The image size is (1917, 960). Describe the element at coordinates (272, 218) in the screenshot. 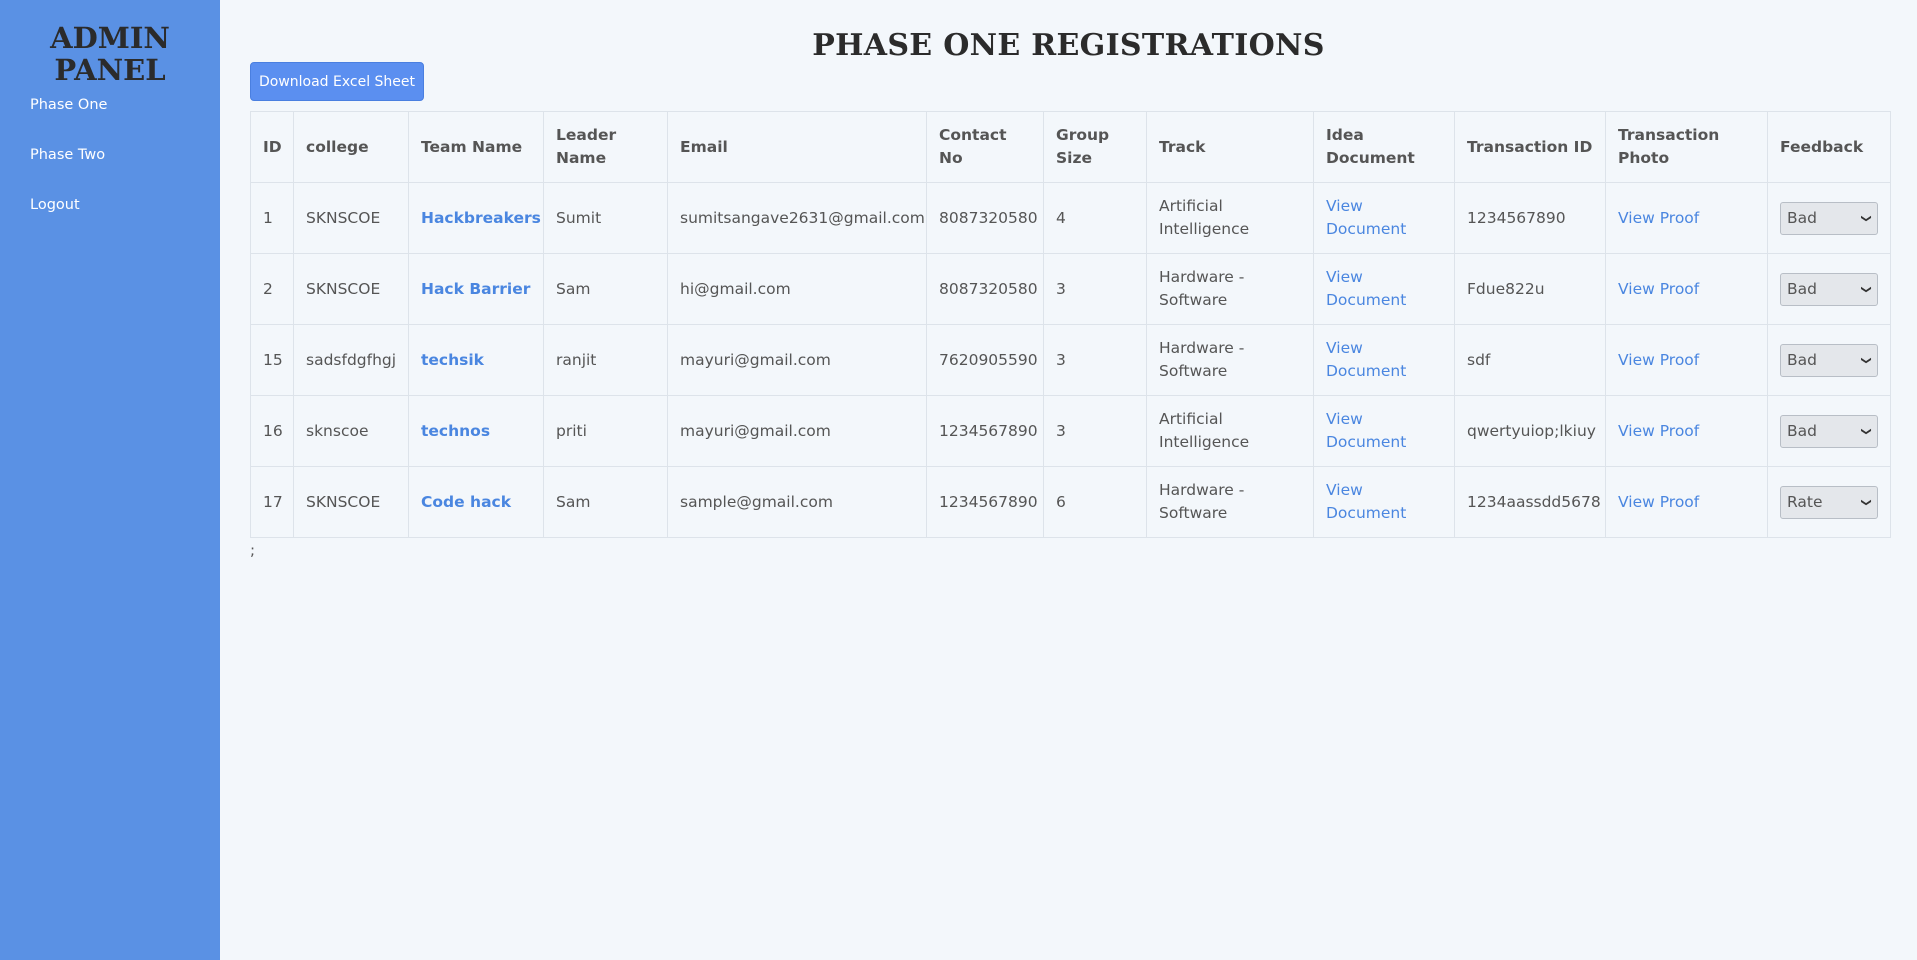

I see `cell-id: 1` at that location.